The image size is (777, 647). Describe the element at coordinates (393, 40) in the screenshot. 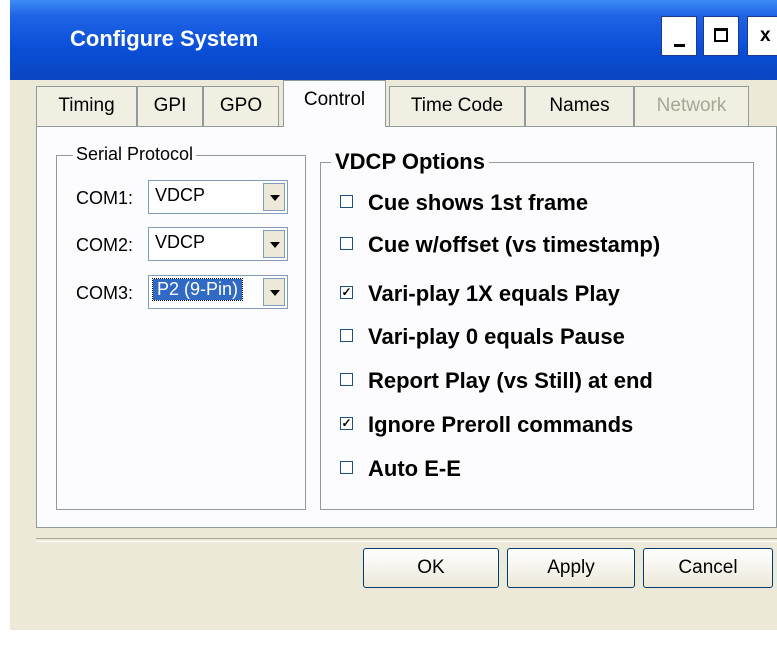

I see `title-bar: Configure System x` at that location.